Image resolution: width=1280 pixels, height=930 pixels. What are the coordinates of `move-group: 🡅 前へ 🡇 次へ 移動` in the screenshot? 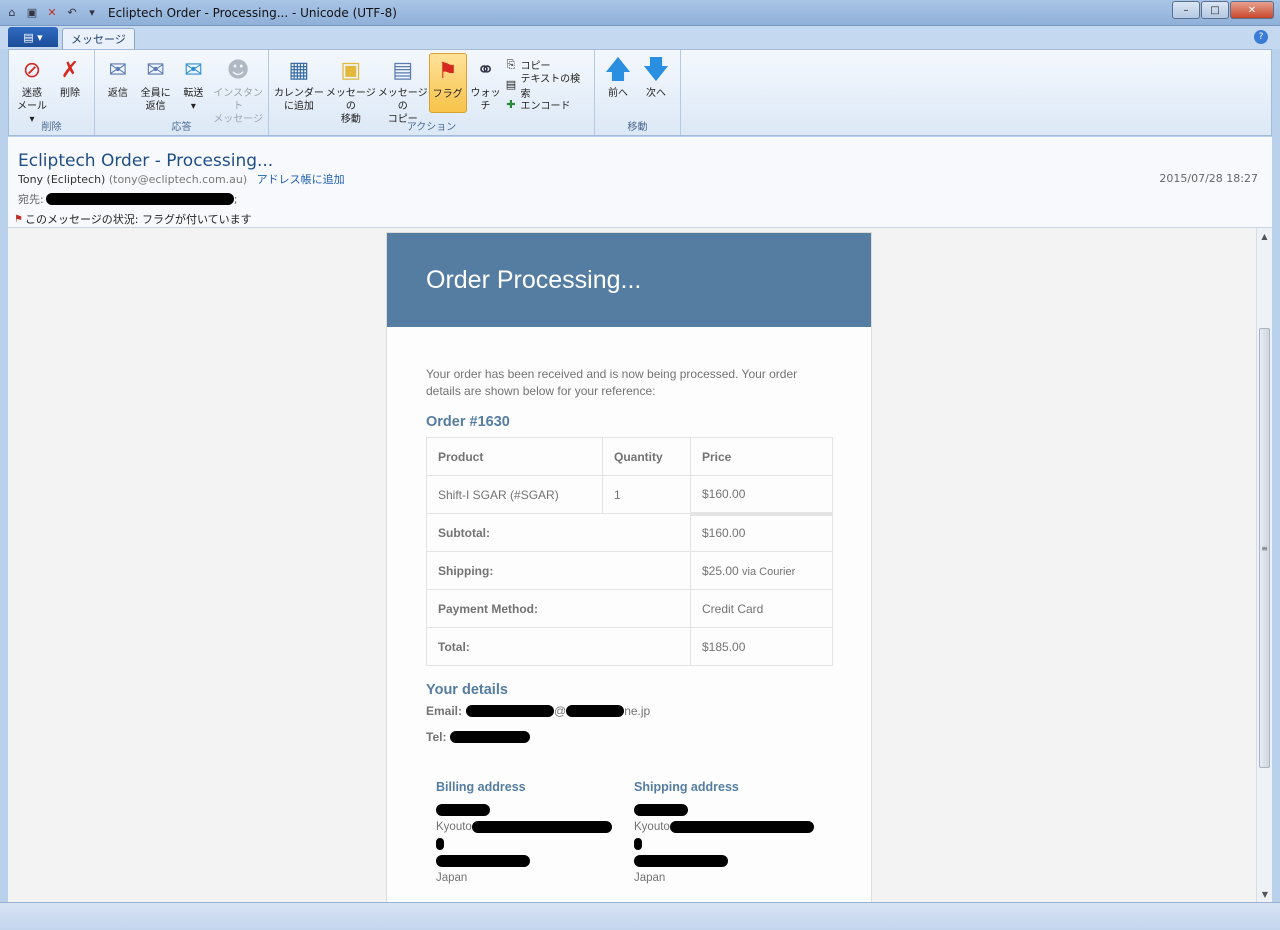 It's located at (638, 92).